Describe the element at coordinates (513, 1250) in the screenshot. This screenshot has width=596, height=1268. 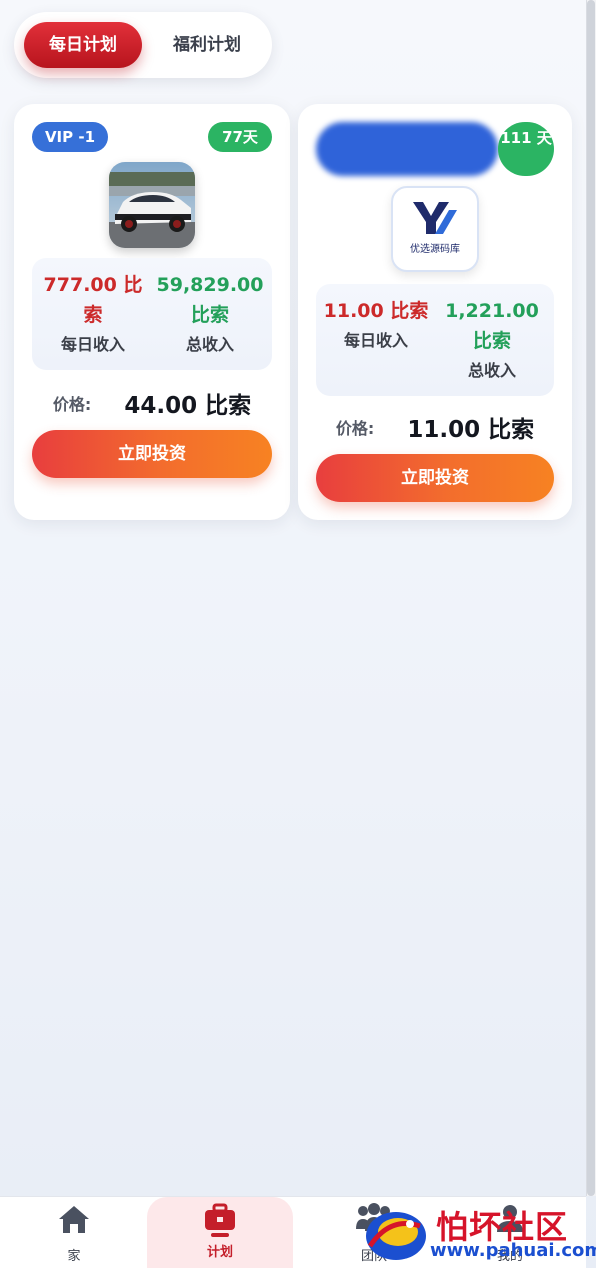
I see `watermark-url: www.pahuai.com` at that location.